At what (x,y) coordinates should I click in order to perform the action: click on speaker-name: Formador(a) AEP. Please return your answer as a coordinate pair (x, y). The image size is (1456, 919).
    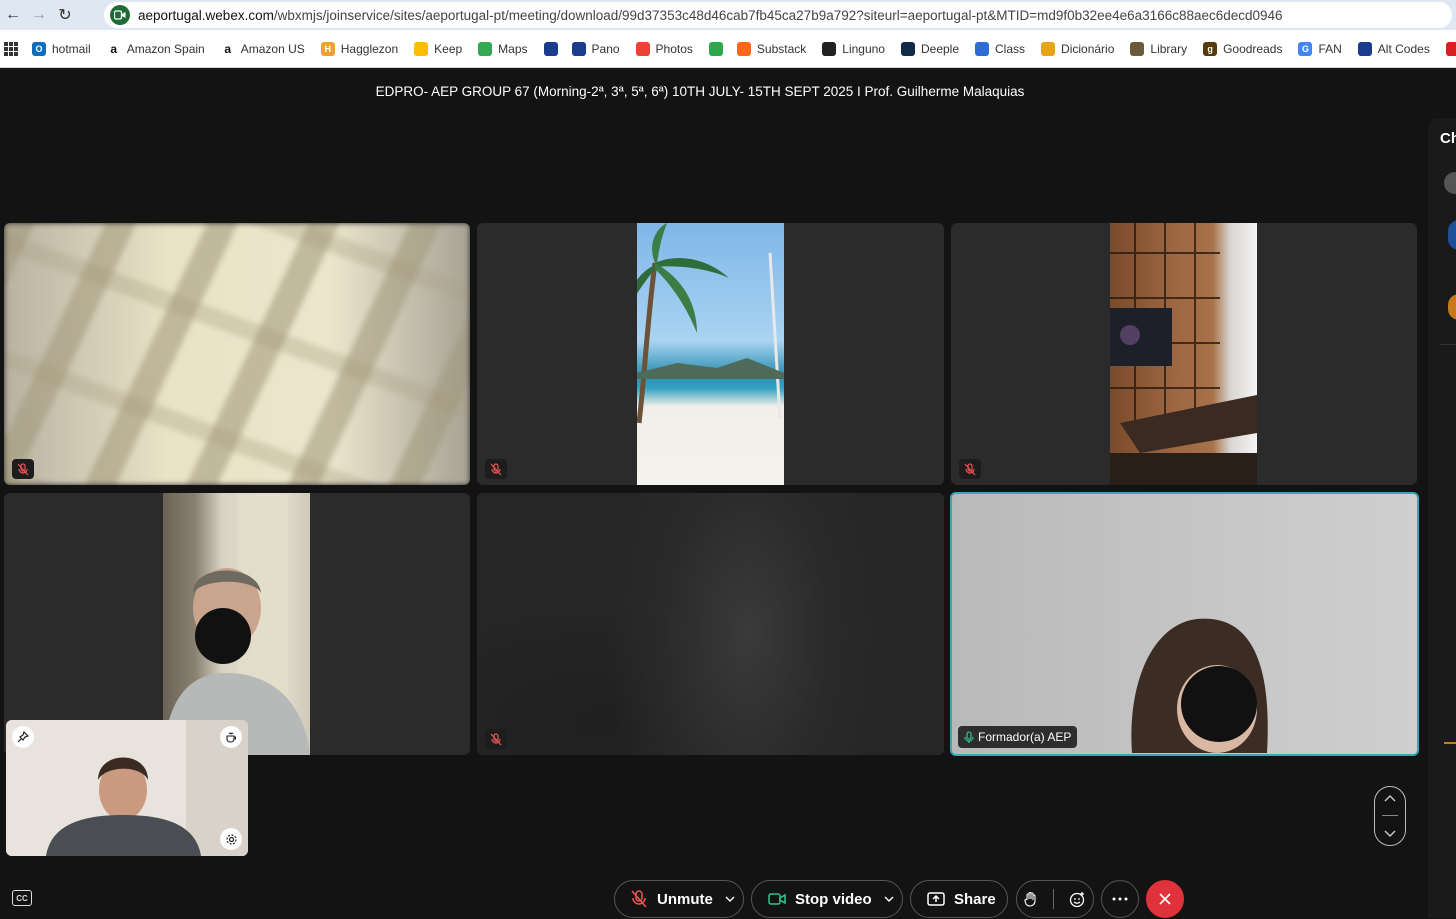
    Looking at the image, I should click on (1025, 737).